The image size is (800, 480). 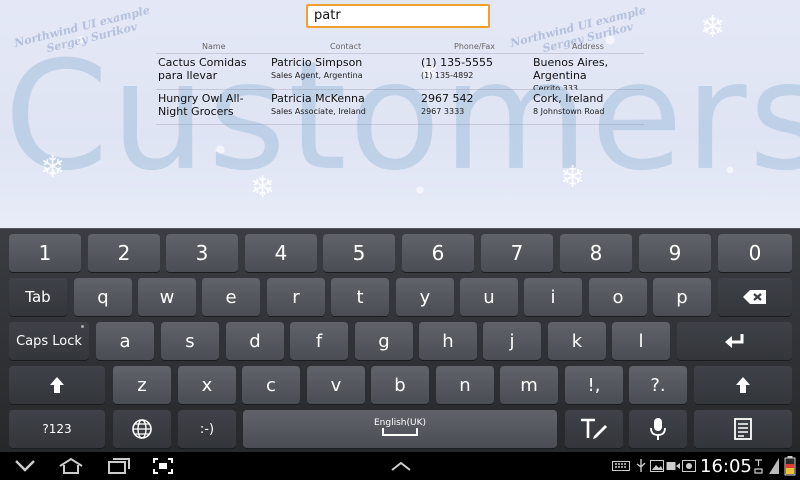 I want to click on fax: 2967 3333, so click(x=443, y=111).